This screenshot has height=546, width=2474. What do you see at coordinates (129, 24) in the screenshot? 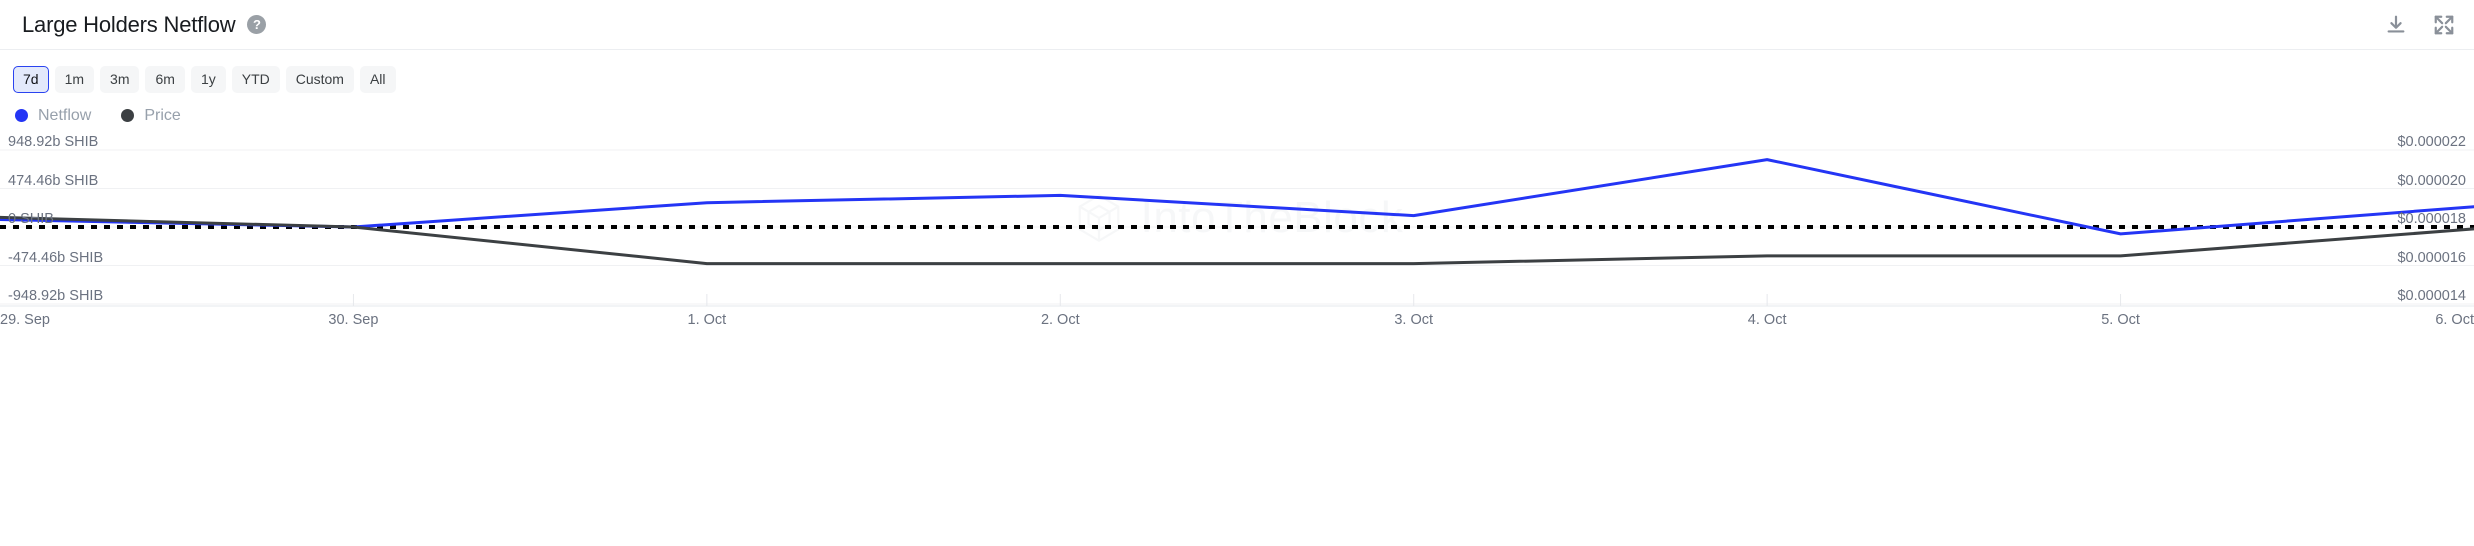
I see `page-title: Large Holders Netflow` at bounding box center [129, 24].